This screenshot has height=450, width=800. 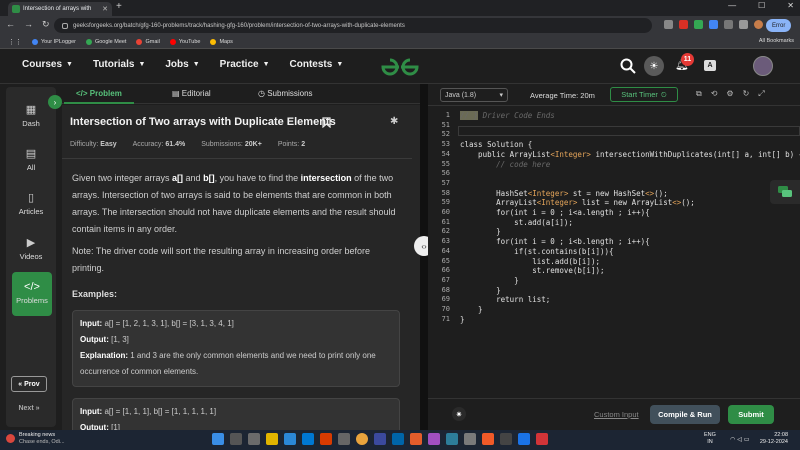 What do you see at coordinates (445, 279) in the screenshot?
I see `line-number: 67` at bounding box center [445, 279].